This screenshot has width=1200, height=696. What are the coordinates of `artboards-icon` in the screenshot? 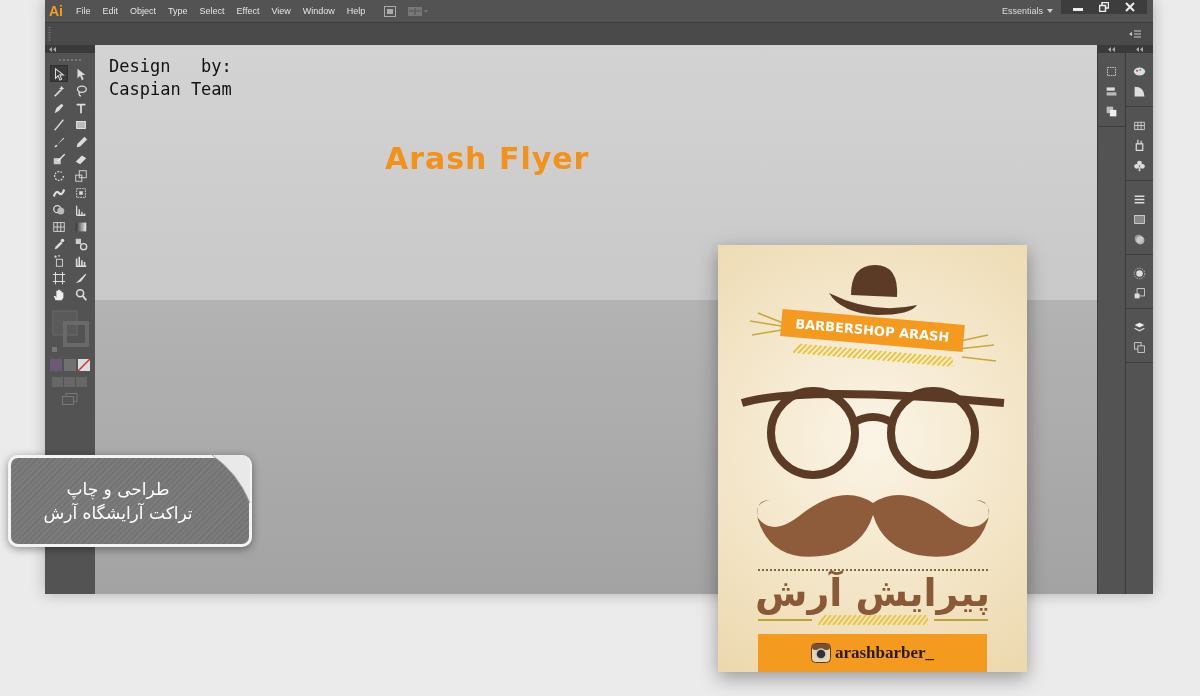 It's located at (1139, 347).